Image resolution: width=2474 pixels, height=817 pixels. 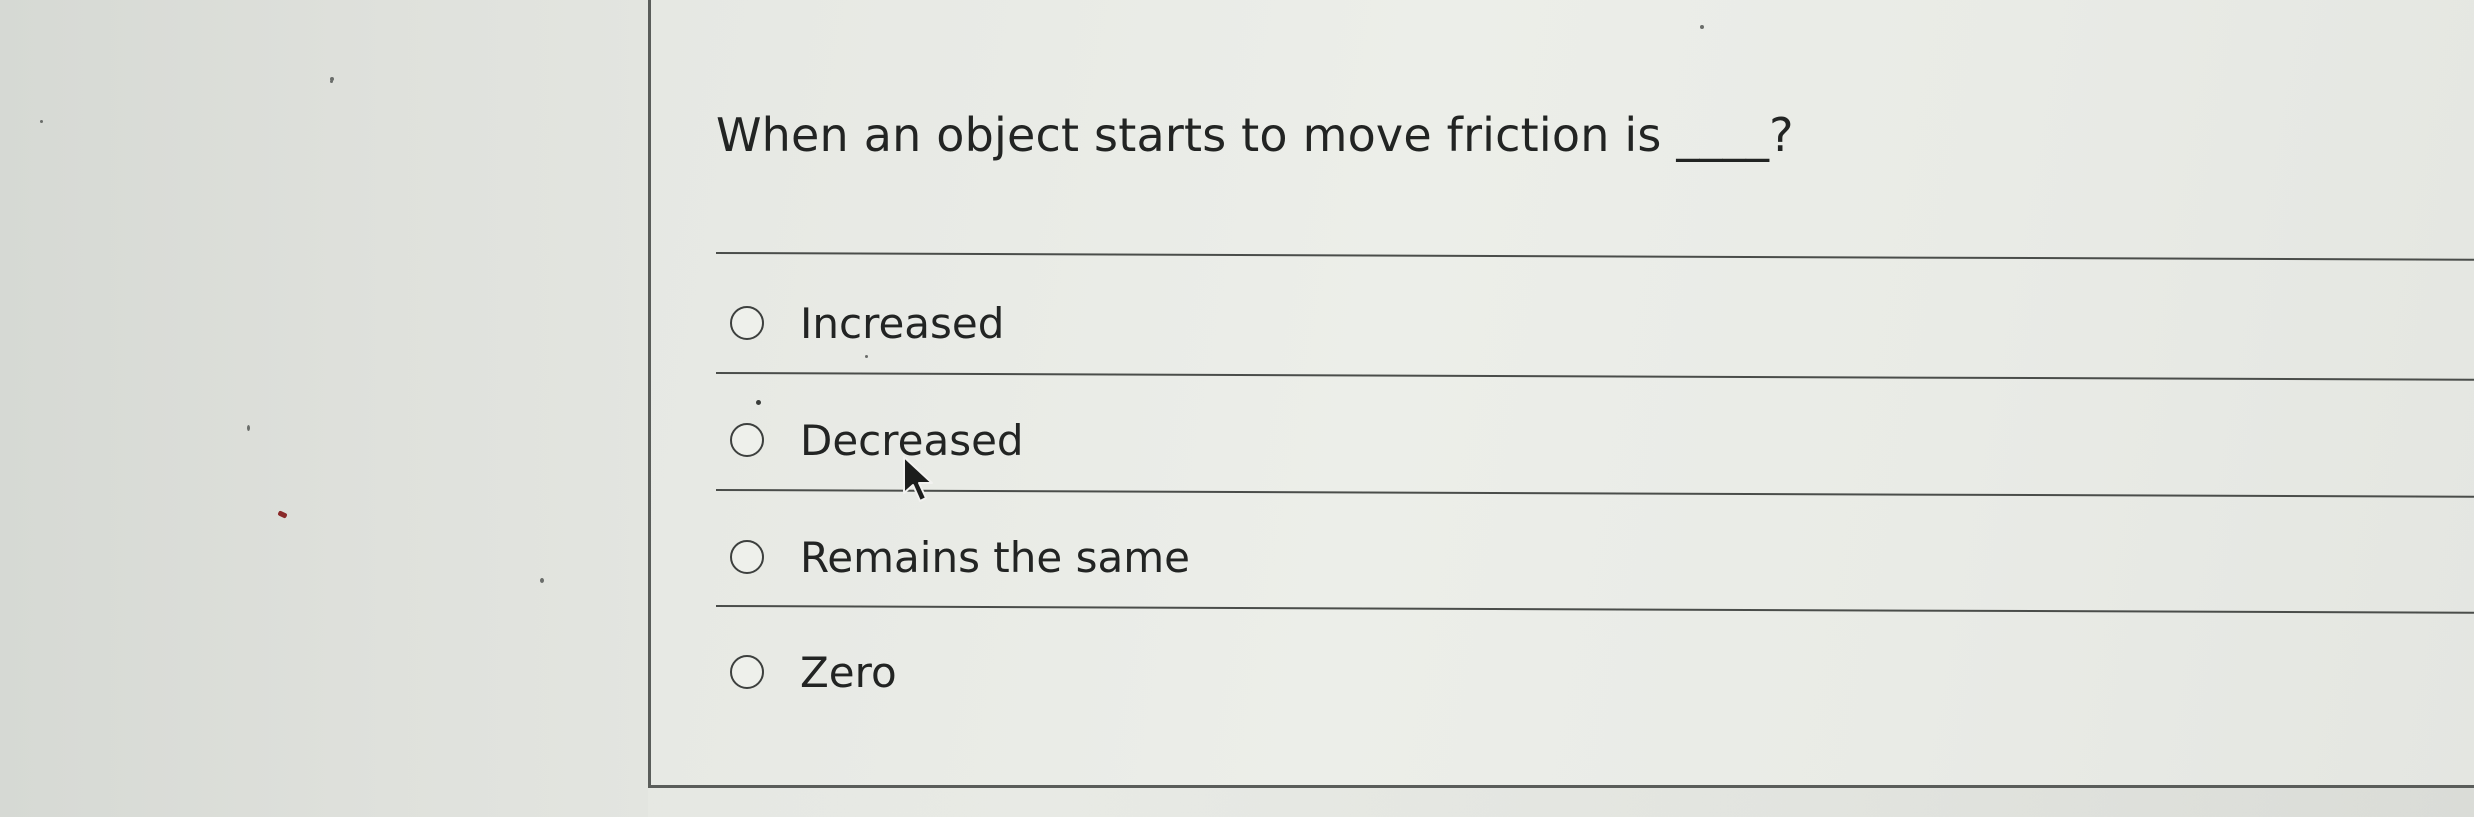 What do you see at coordinates (877, 440) in the screenshot?
I see `option-decreased: Decreased` at bounding box center [877, 440].